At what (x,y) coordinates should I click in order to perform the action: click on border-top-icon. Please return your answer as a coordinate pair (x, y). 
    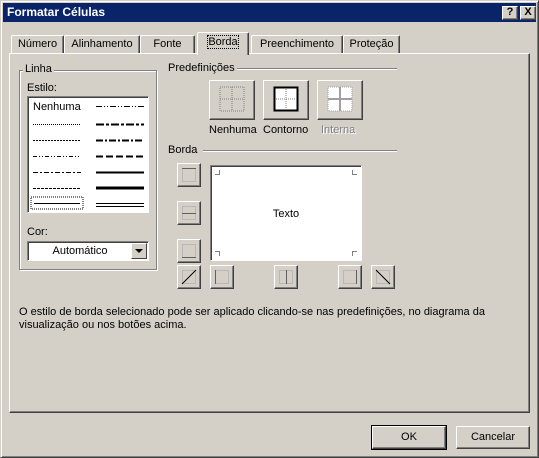
    Looking at the image, I should click on (189, 175).